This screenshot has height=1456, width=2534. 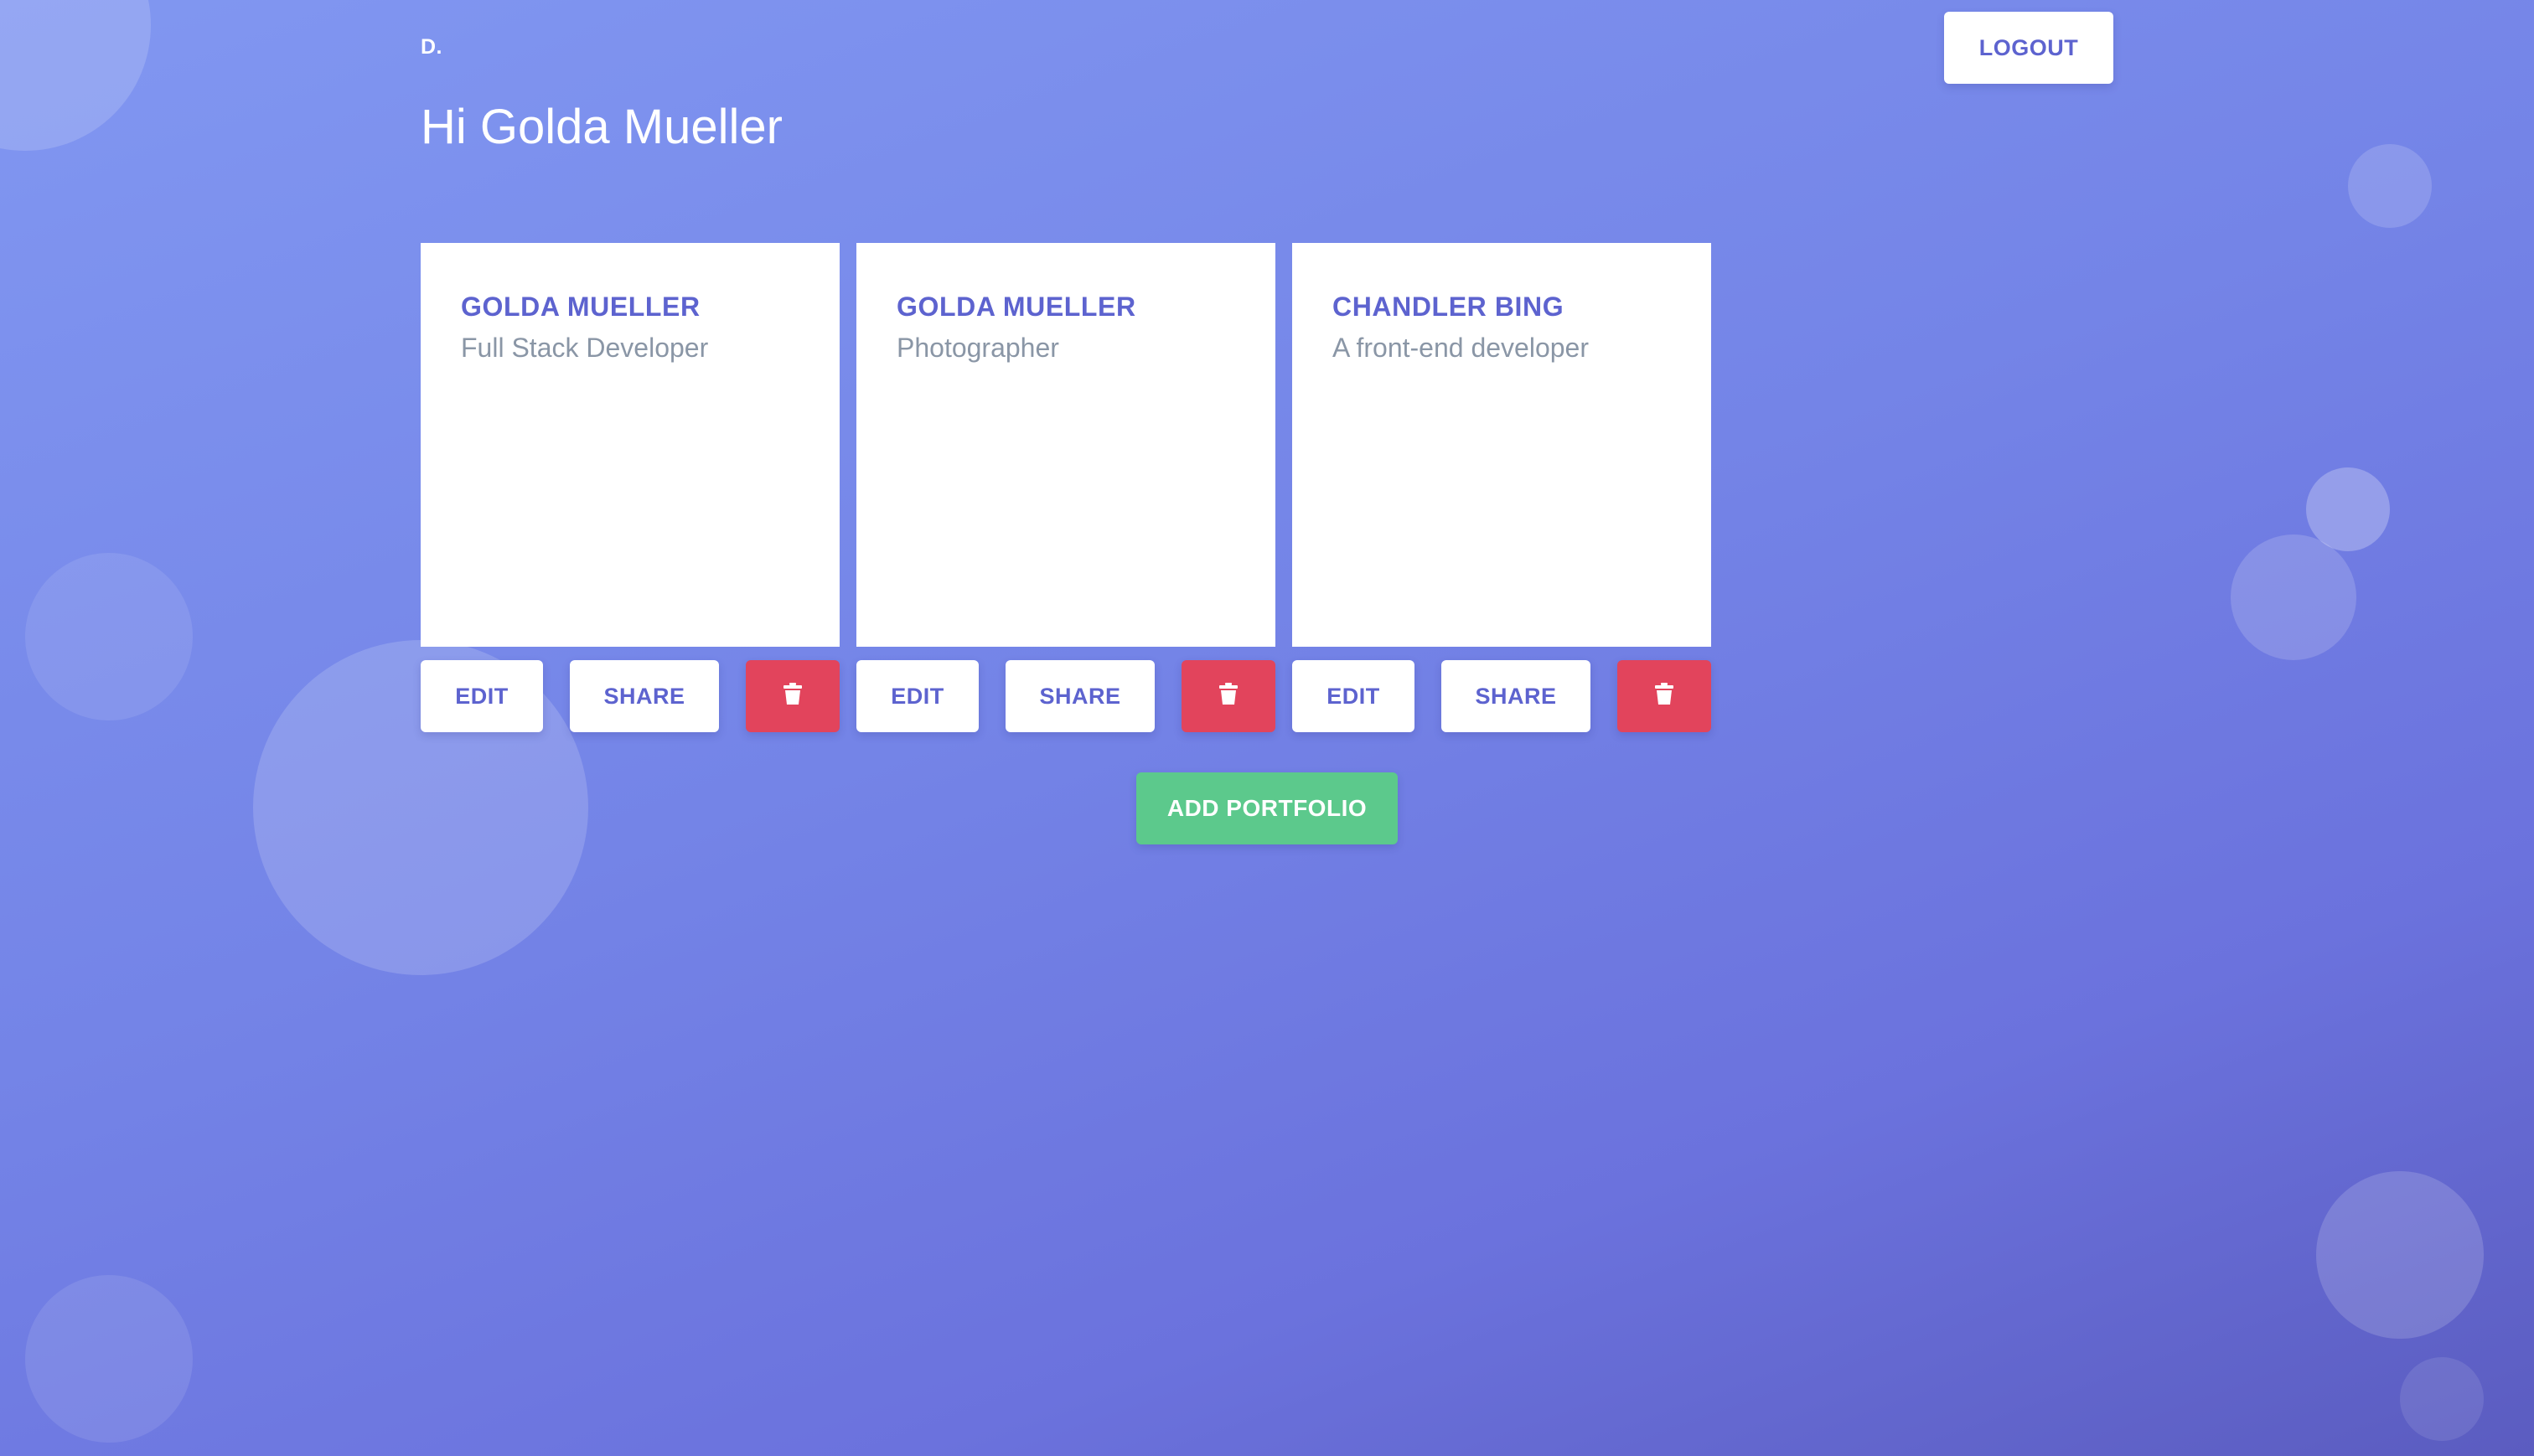 What do you see at coordinates (1460, 348) in the screenshot?
I see `portfolio-role: A front-end developer` at bounding box center [1460, 348].